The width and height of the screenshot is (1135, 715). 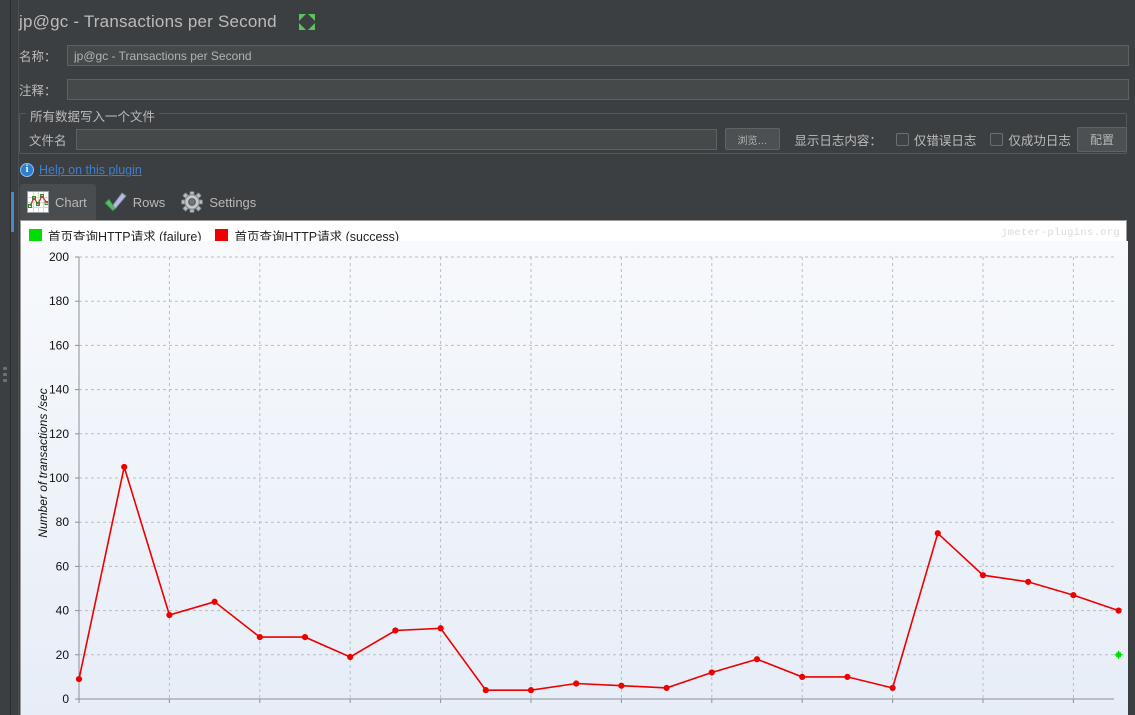 I want to click on svg-text: 40, so click(x=63, y=611).